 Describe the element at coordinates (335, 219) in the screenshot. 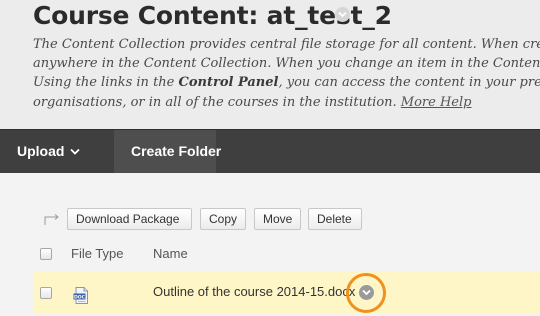

I see `delete-button: Delete` at that location.